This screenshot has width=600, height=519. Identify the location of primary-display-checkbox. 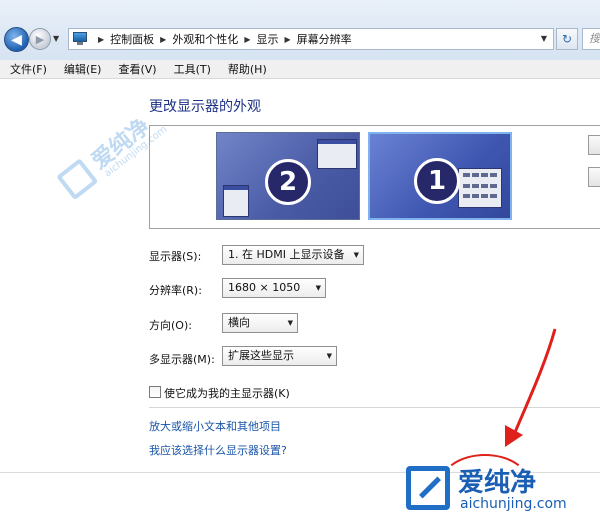
(155, 392).